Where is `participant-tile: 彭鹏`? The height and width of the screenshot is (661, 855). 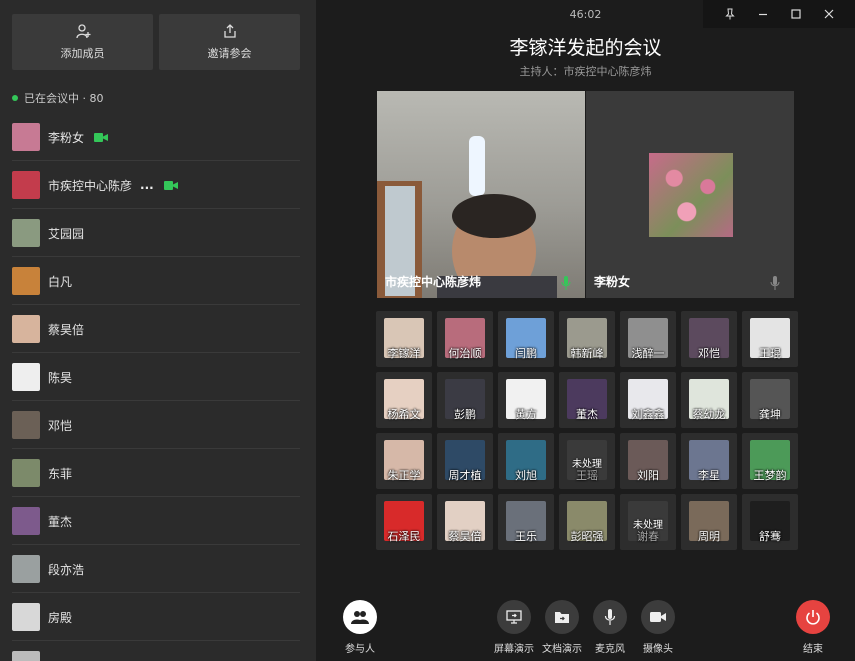
participant-tile: 彭鹏 is located at coordinates (465, 400).